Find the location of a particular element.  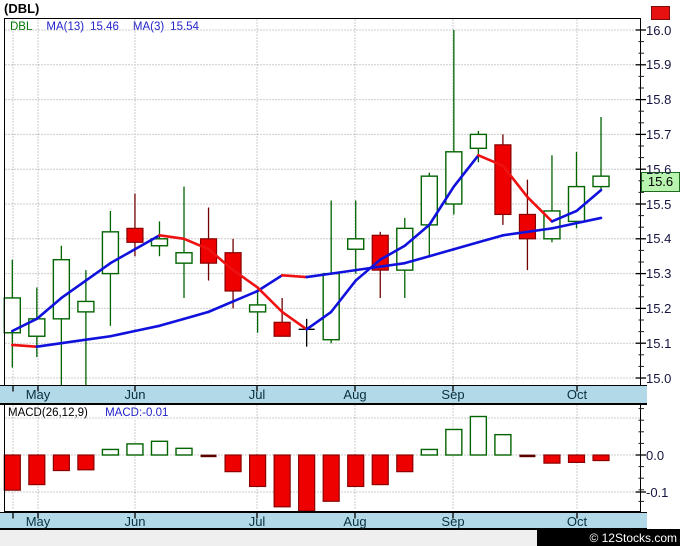

ticker-symbol: DBL is located at coordinates (21, 27).